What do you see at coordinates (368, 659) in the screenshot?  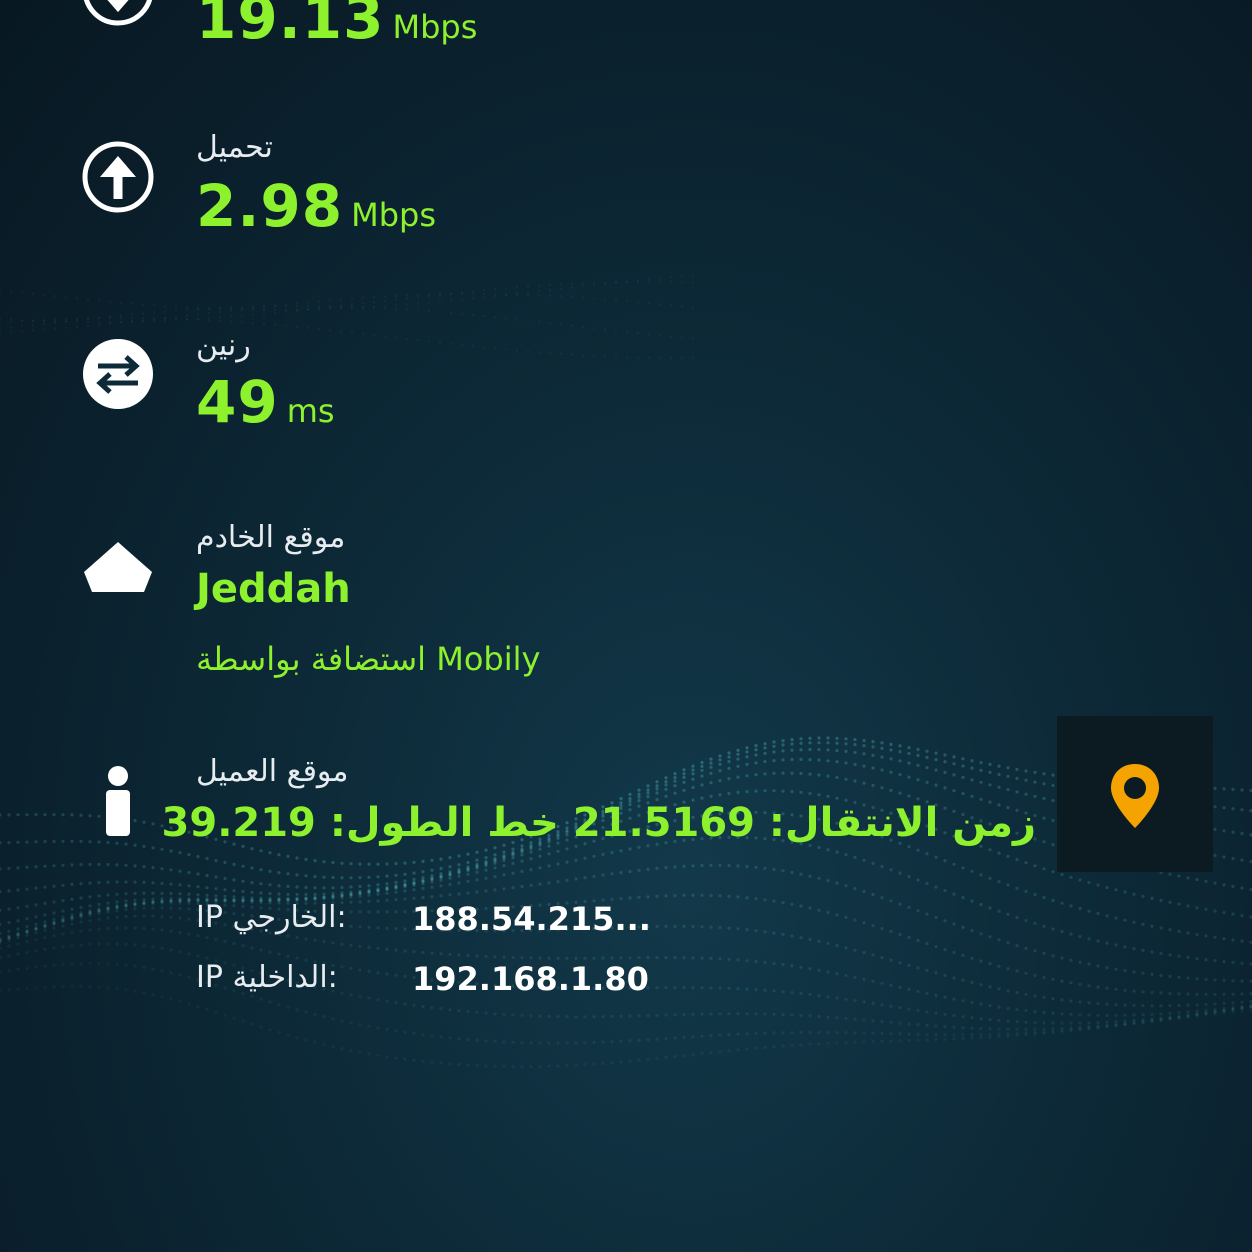 I see `server-hosted-by: استضافة بواسطة Mobily` at bounding box center [368, 659].